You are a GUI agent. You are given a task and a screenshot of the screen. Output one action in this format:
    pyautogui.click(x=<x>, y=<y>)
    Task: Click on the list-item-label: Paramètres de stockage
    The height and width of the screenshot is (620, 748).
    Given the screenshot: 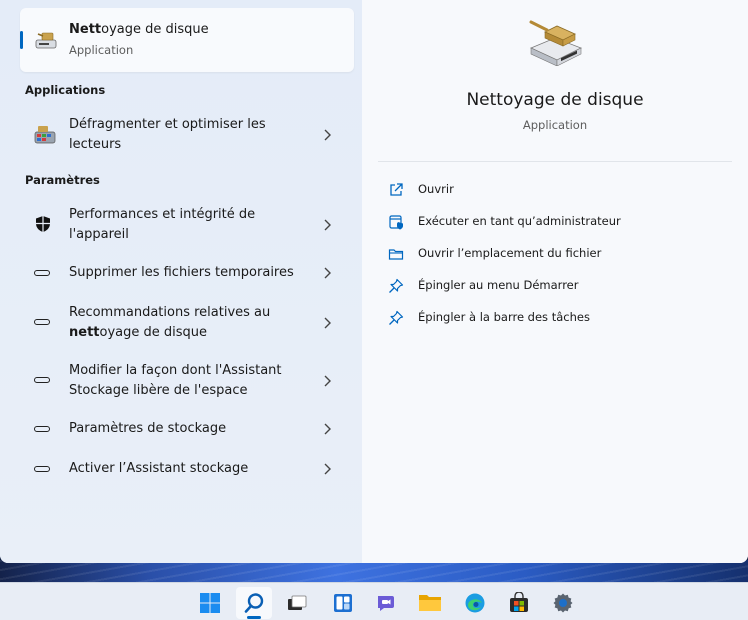 What is the action you would take?
    pyautogui.click(x=148, y=428)
    